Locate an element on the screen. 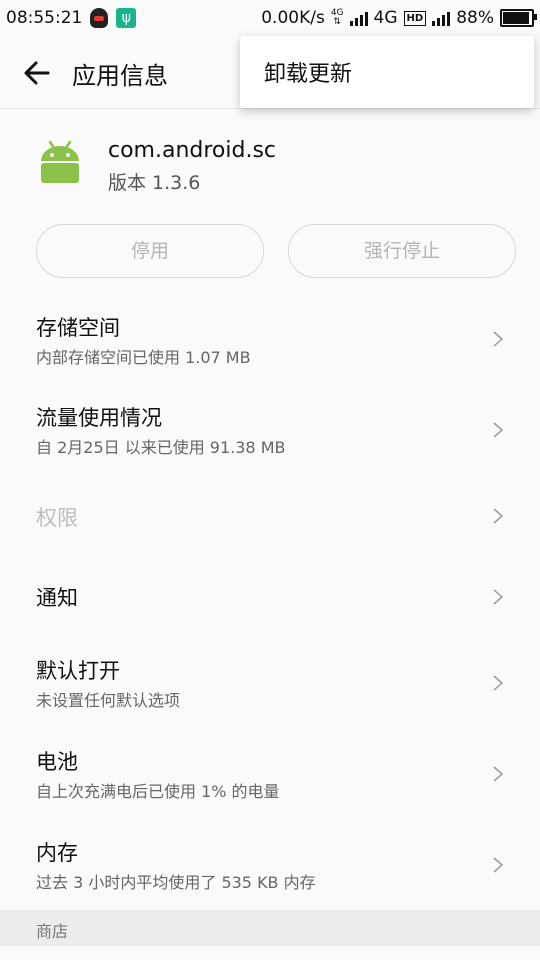  settings-row-data-usage: 流量使用情况 自 2月25日 以来已使用 91.38 MB is located at coordinates (270, 430).